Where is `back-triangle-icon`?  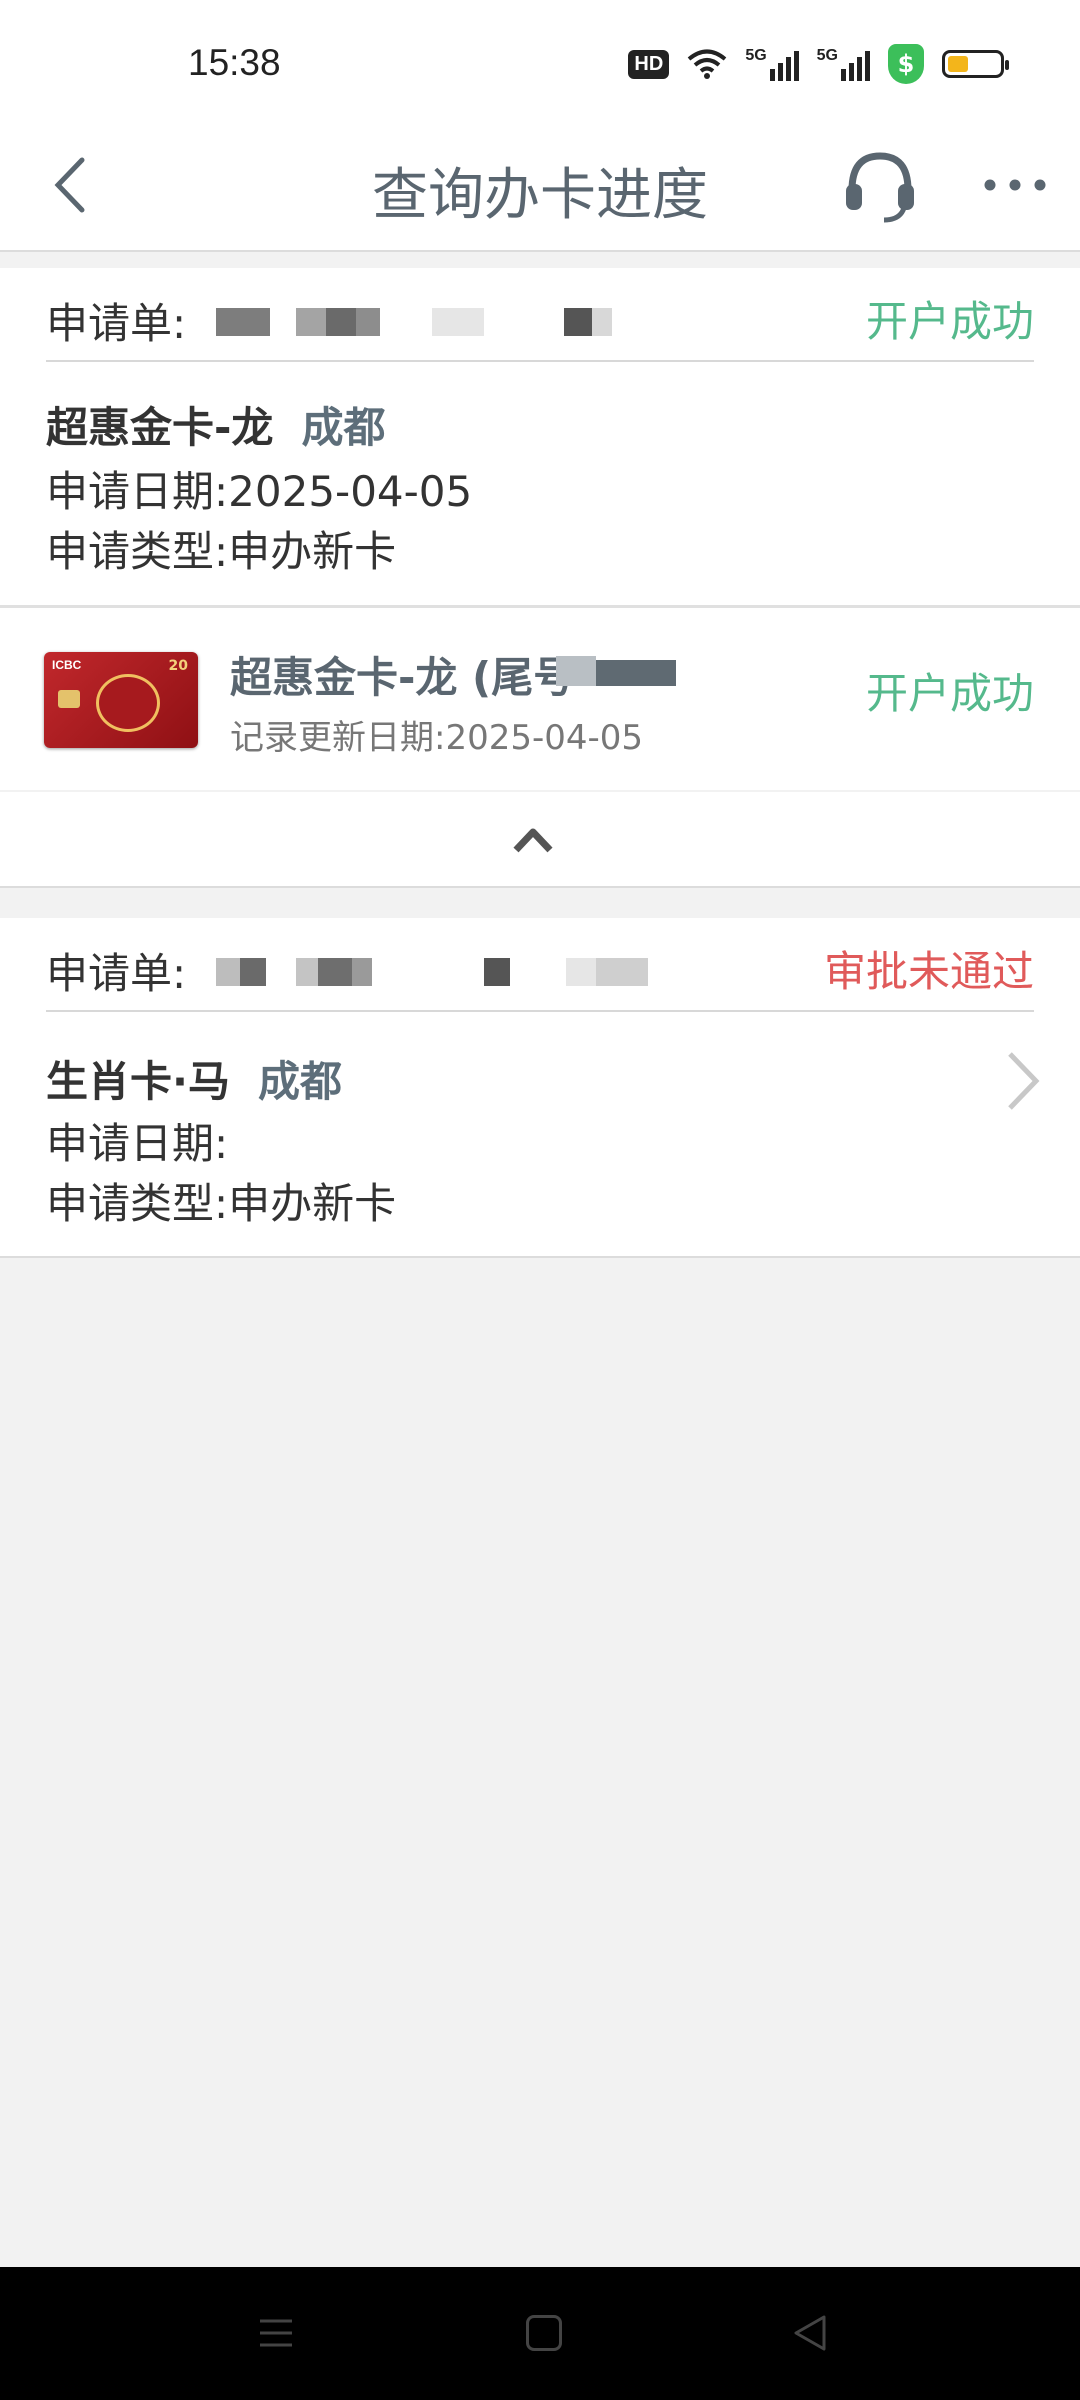
back-triangle-icon is located at coordinates (810, 2333).